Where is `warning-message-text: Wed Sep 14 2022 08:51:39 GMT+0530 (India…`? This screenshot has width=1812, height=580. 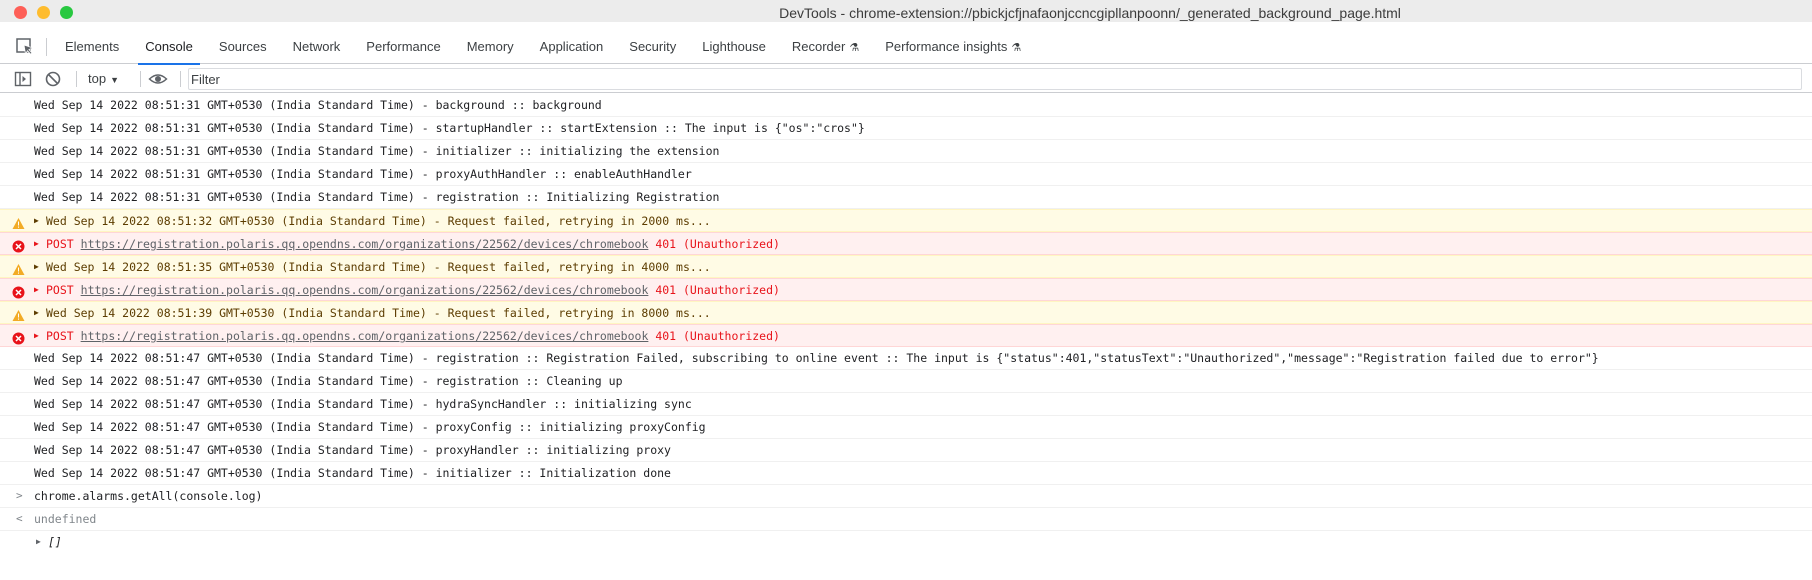 warning-message-text: Wed Sep 14 2022 08:51:39 GMT+0530 (India… is located at coordinates (378, 313).